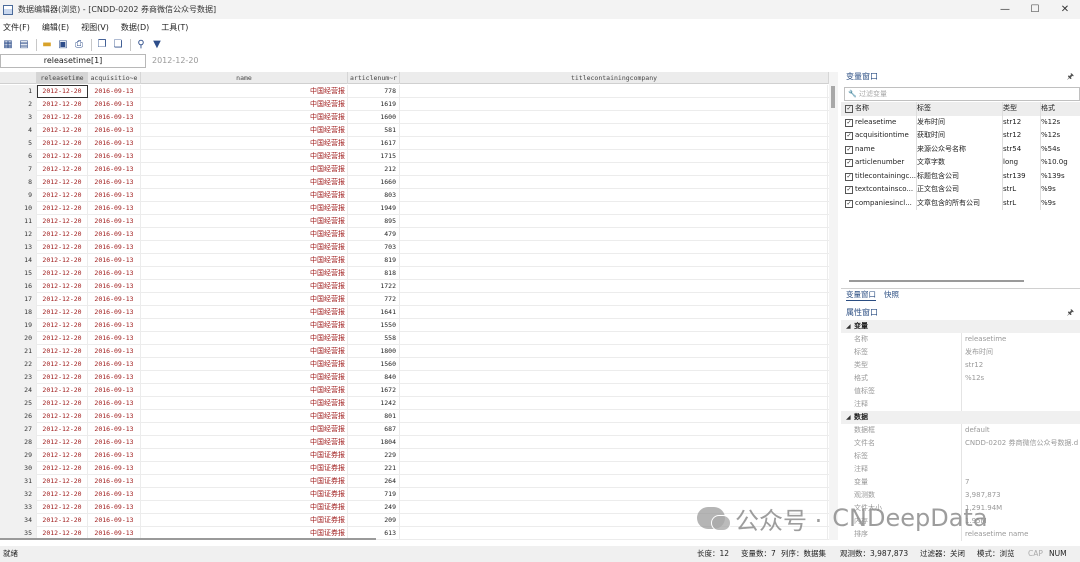 The height and width of the screenshot is (562, 1080). Describe the element at coordinates (374, 247) in the screenshot. I see `articlenumber-cell: 703` at that location.